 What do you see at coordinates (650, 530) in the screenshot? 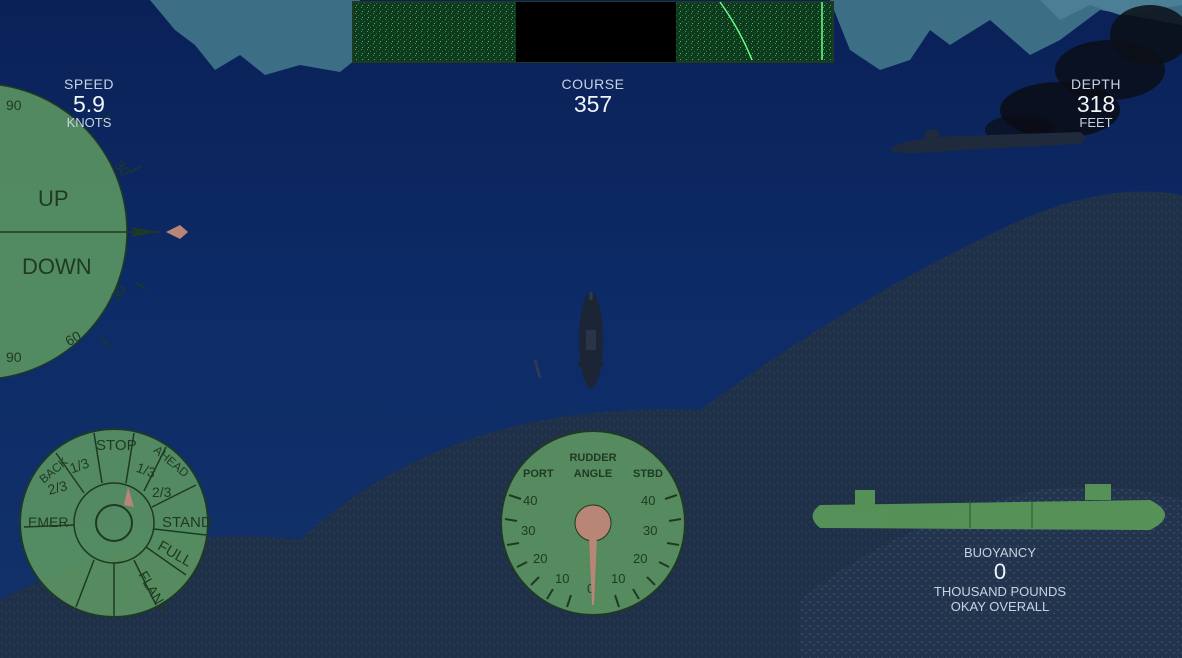
I see `rudder-scale-stbd-30: 30` at bounding box center [650, 530].